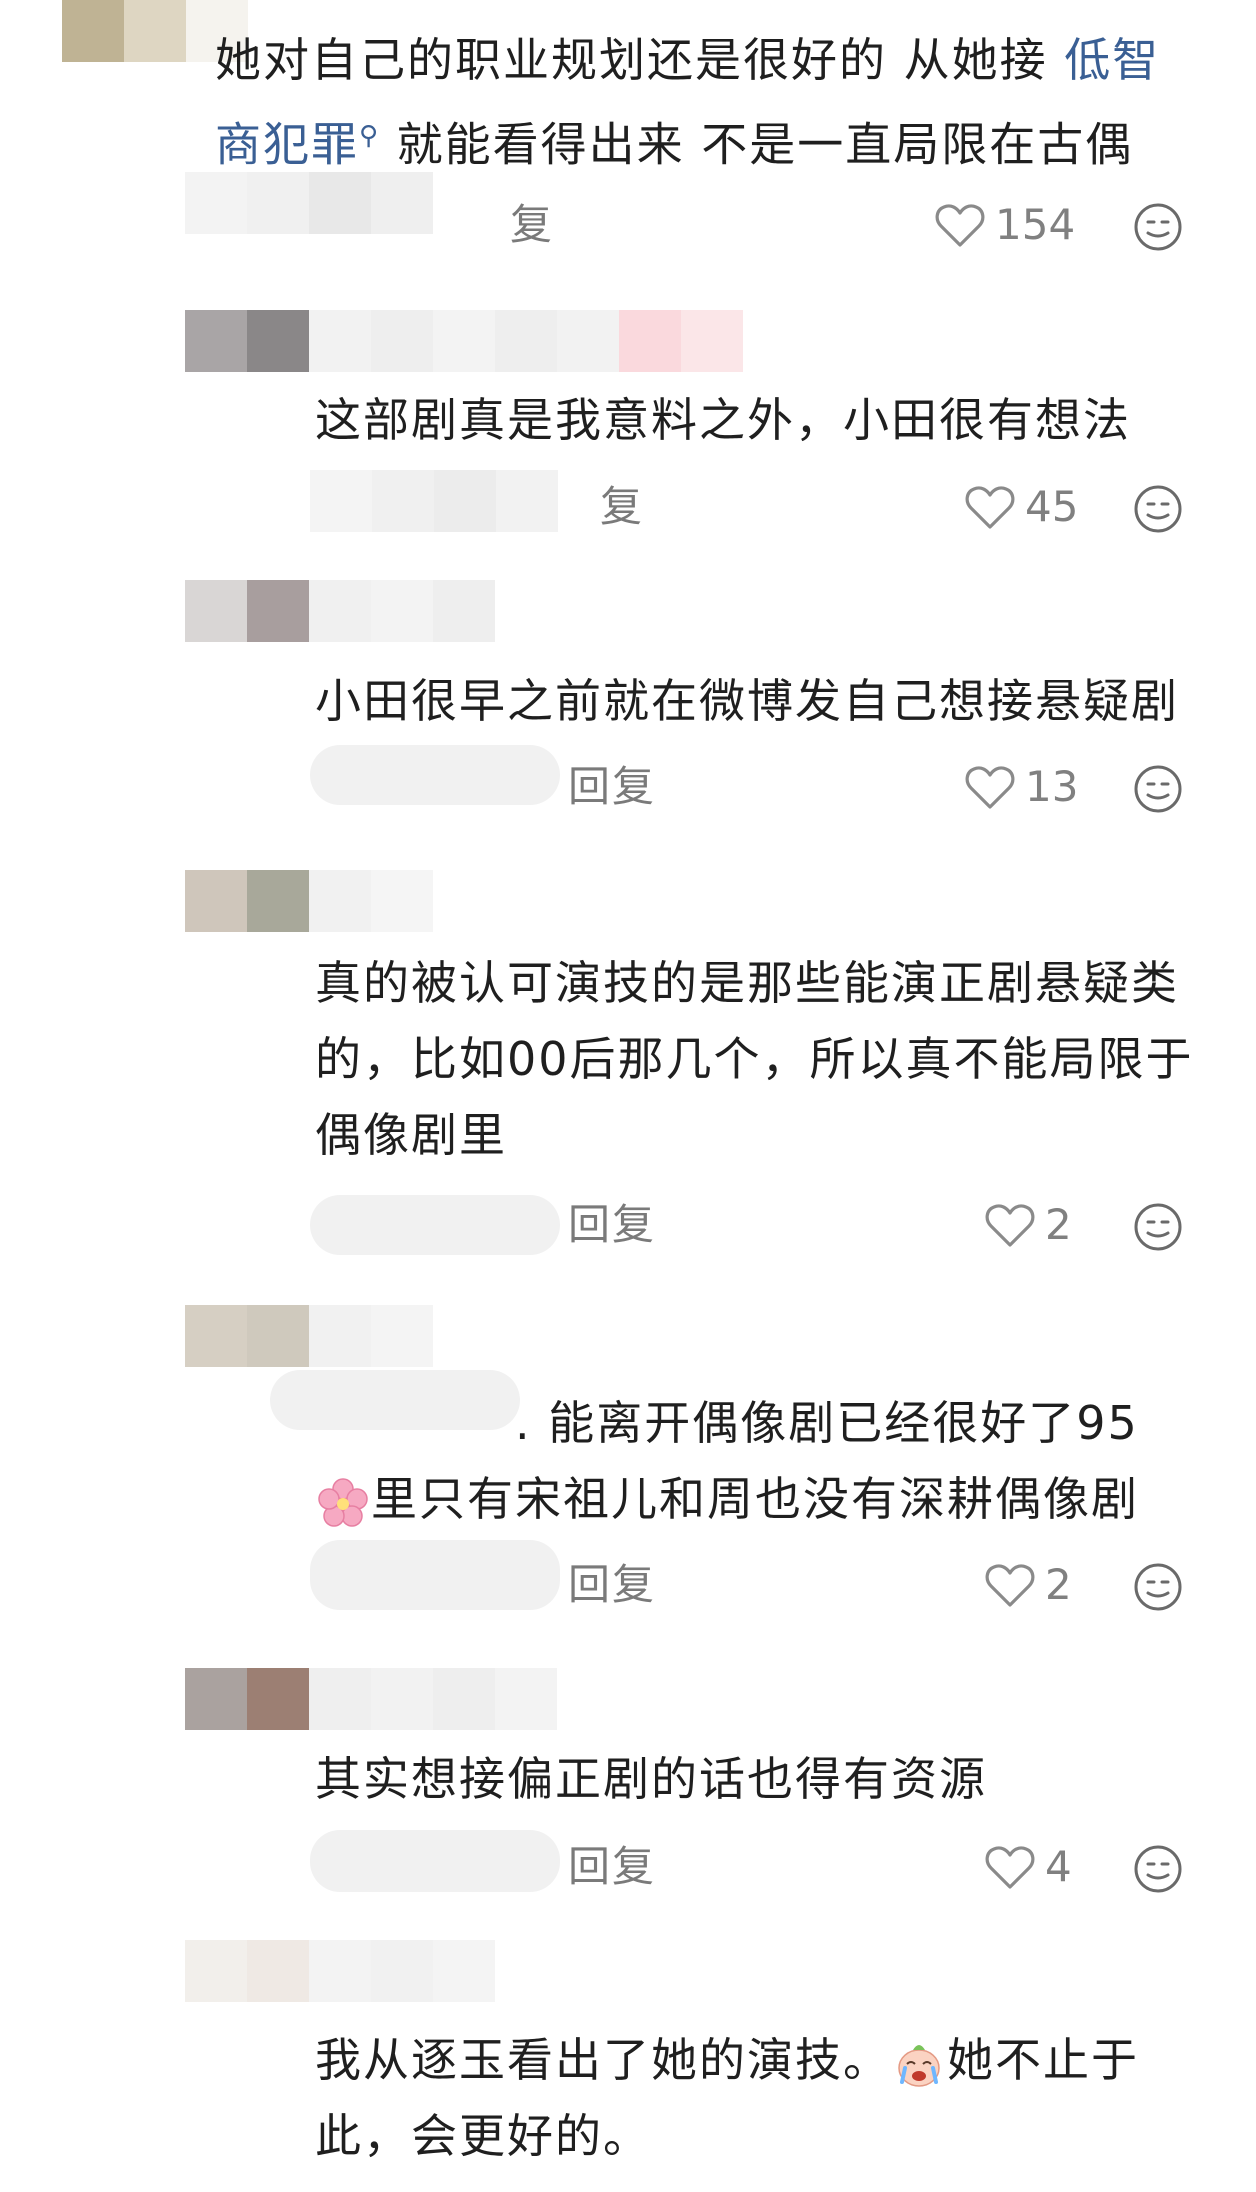 The width and height of the screenshot is (1256, 2192). Describe the element at coordinates (1021, 507) in the screenshot. I see `like-button: 45` at that location.